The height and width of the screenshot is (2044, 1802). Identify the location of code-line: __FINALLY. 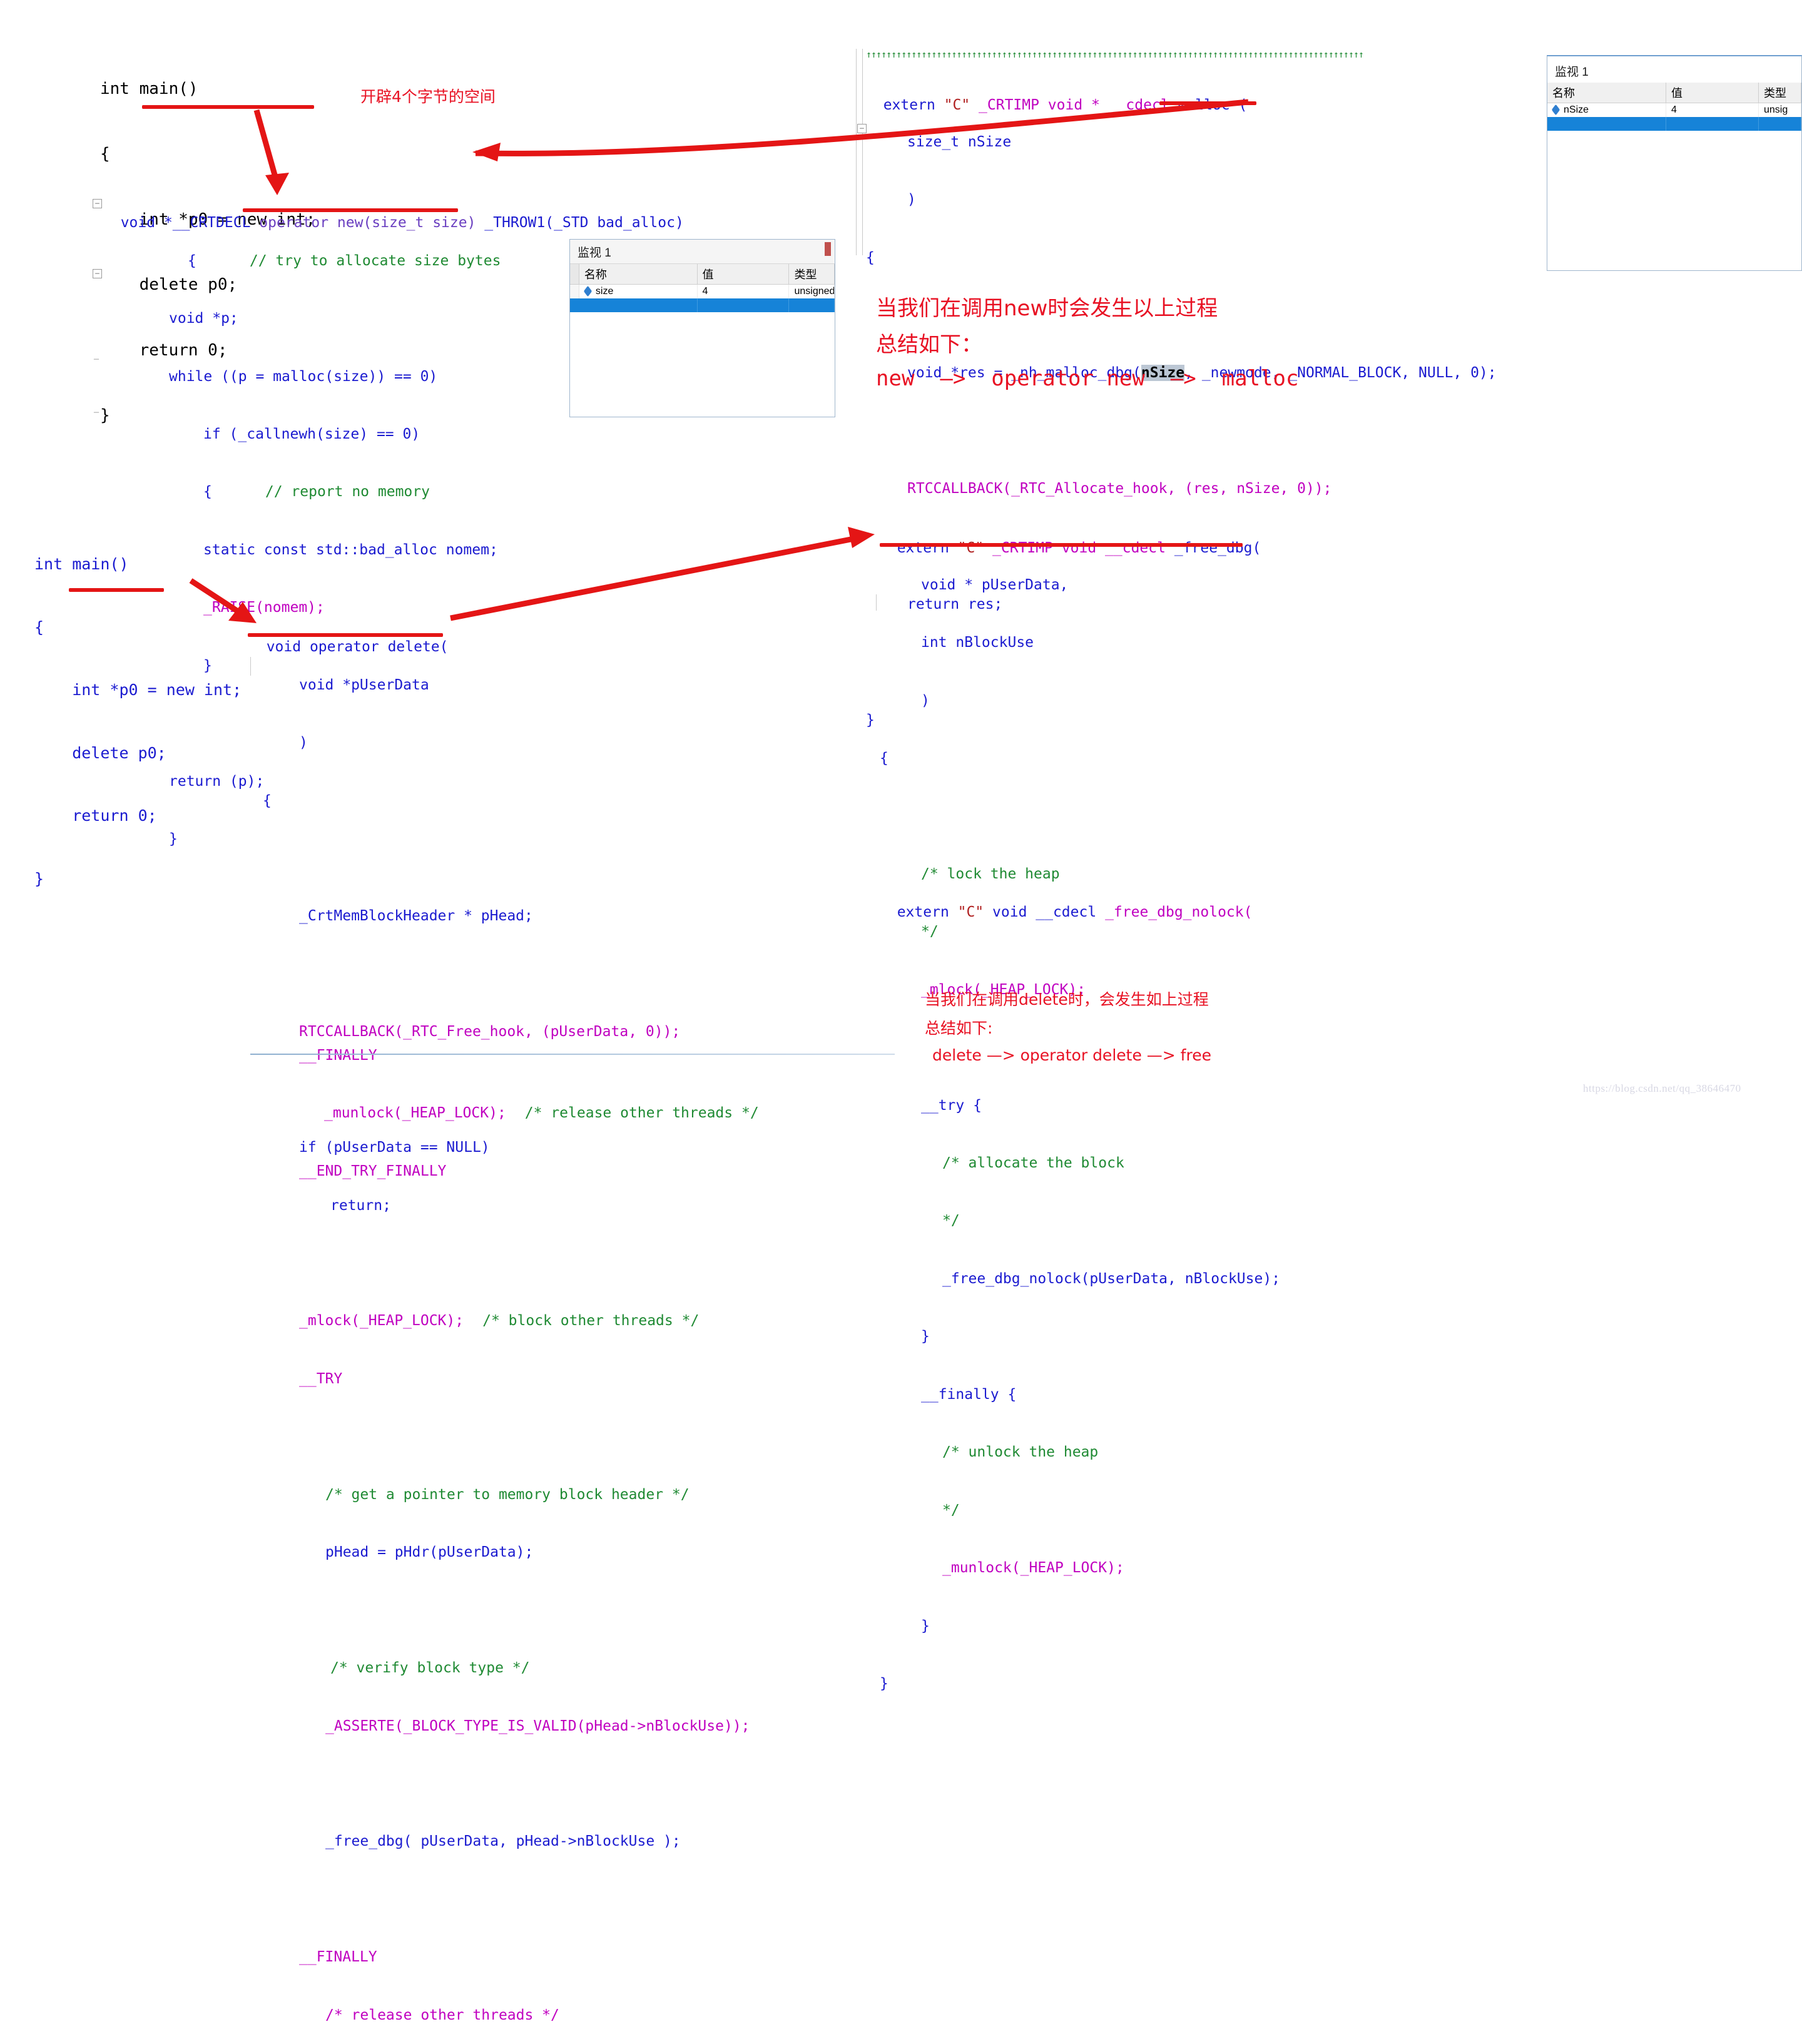
(338, 1055).